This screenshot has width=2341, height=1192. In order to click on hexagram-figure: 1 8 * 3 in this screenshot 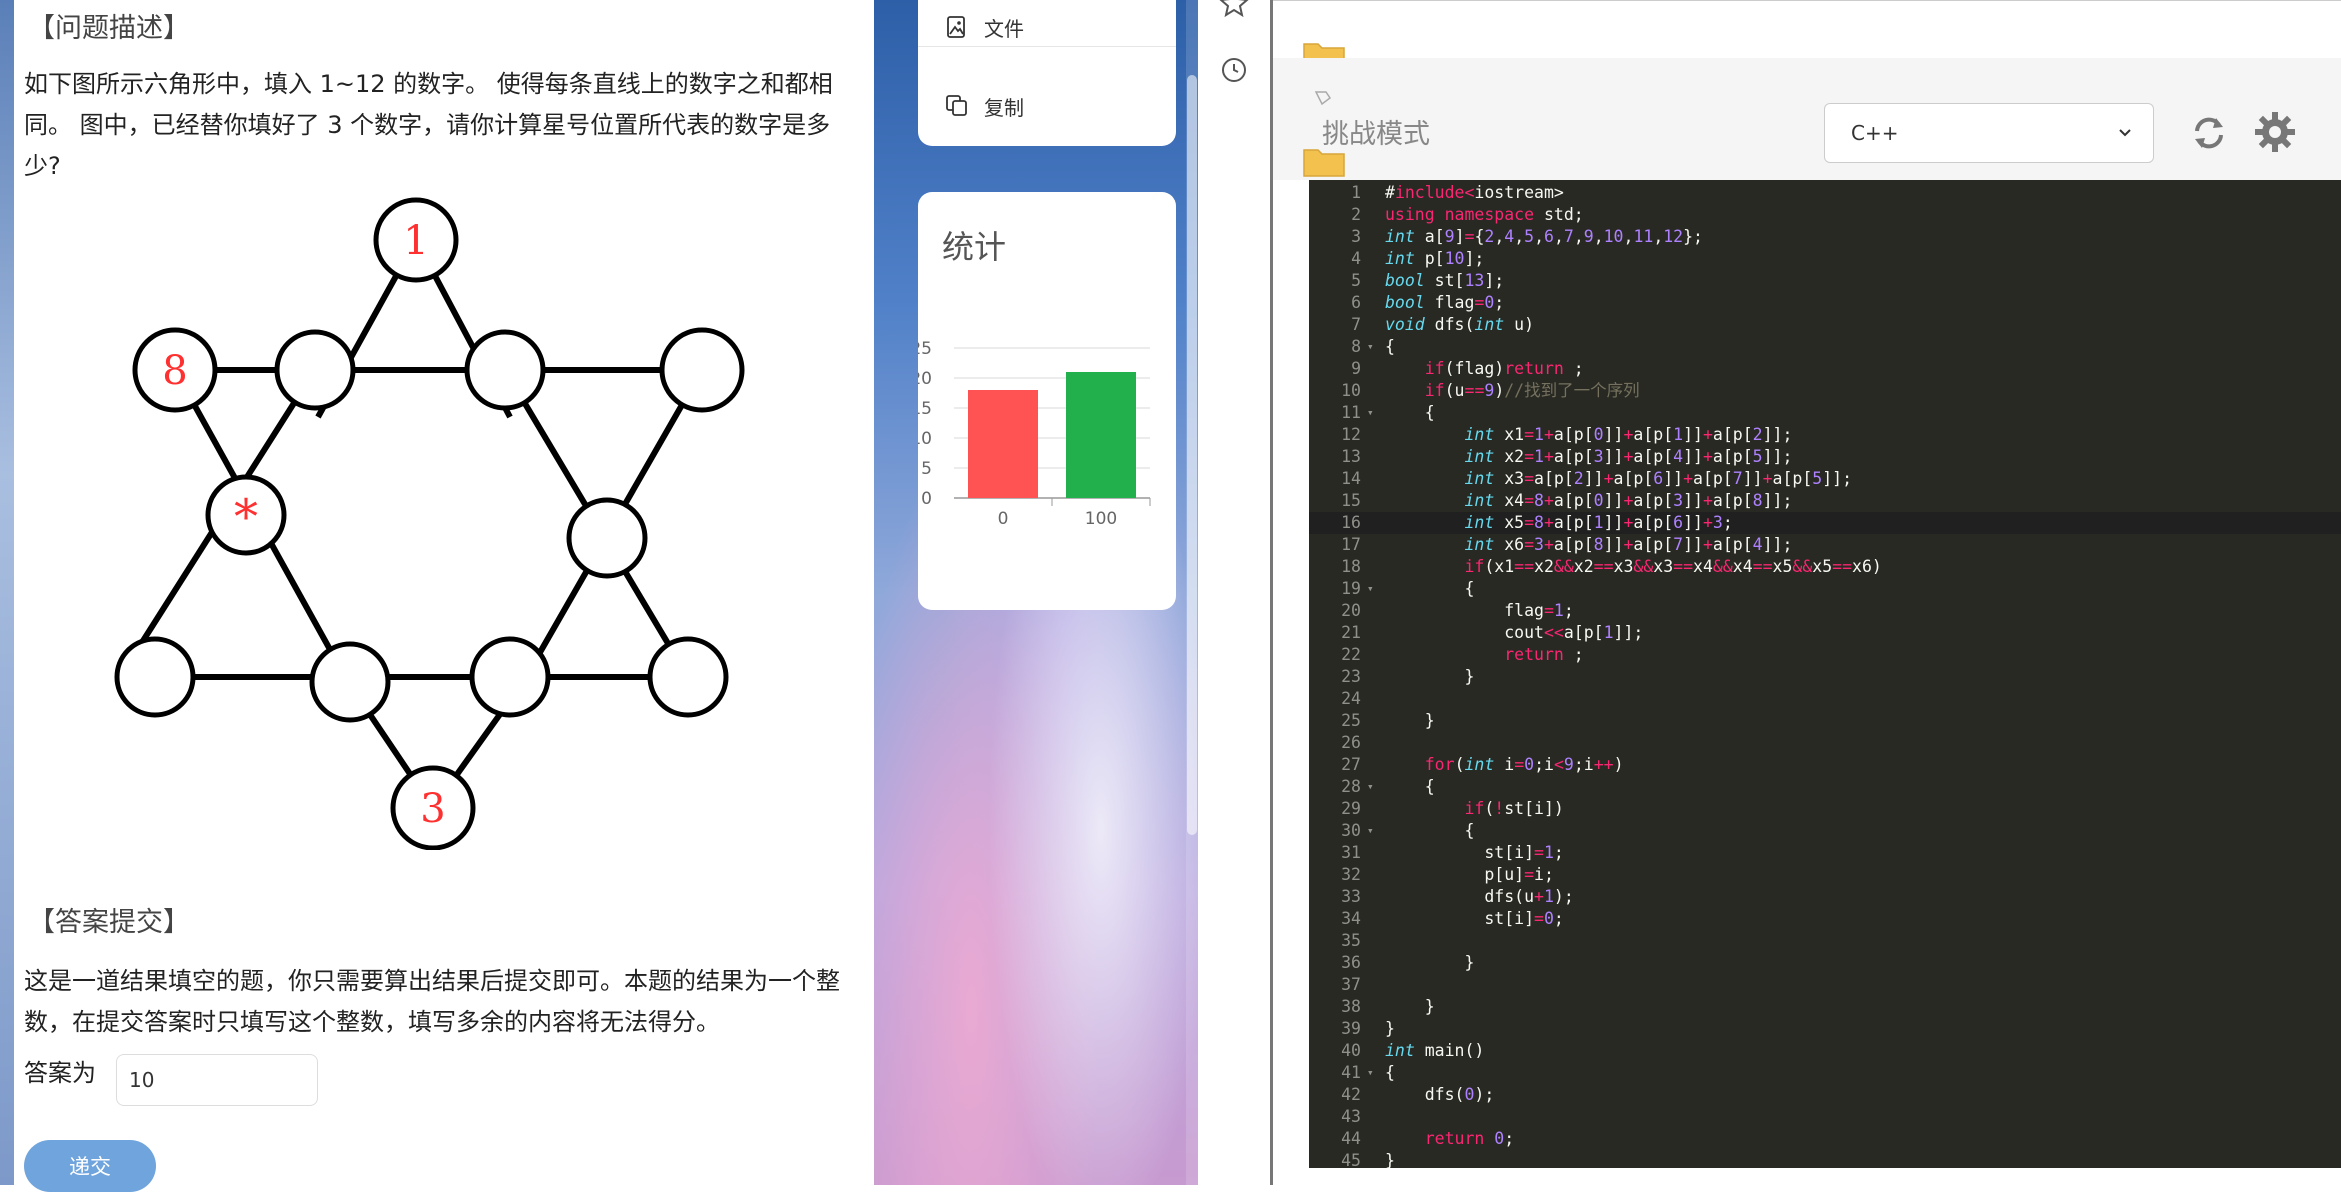, I will do `click(429, 523)`.